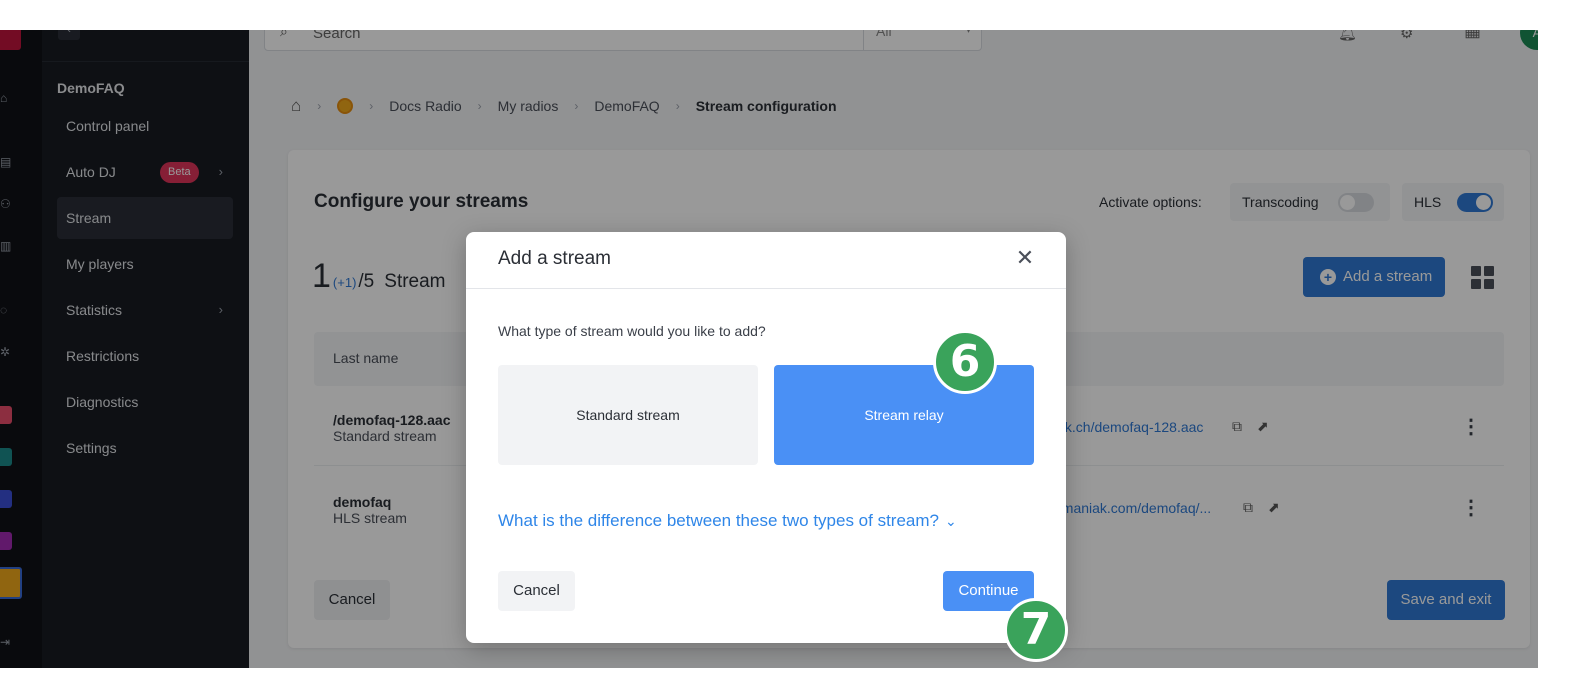 The height and width of the screenshot is (699, 1570). What do you see at coordinates (766, 288) in the screenshot?
I see `divider` at bounding box center [766, 288].